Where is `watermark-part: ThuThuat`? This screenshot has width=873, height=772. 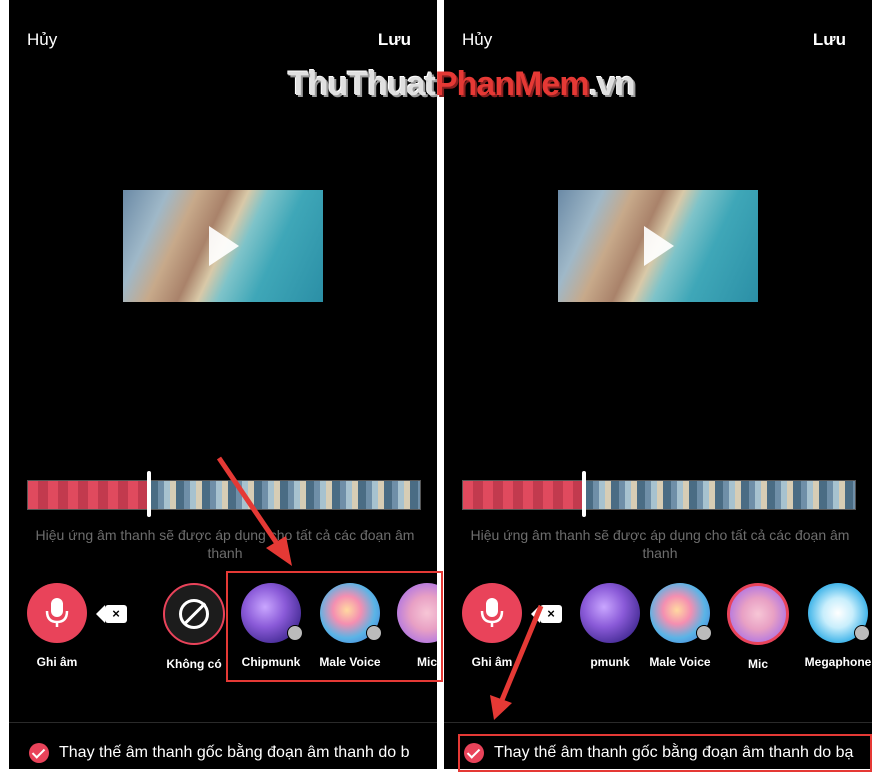 watermark-part: ThuThuat is located at coordinates (362, 84).